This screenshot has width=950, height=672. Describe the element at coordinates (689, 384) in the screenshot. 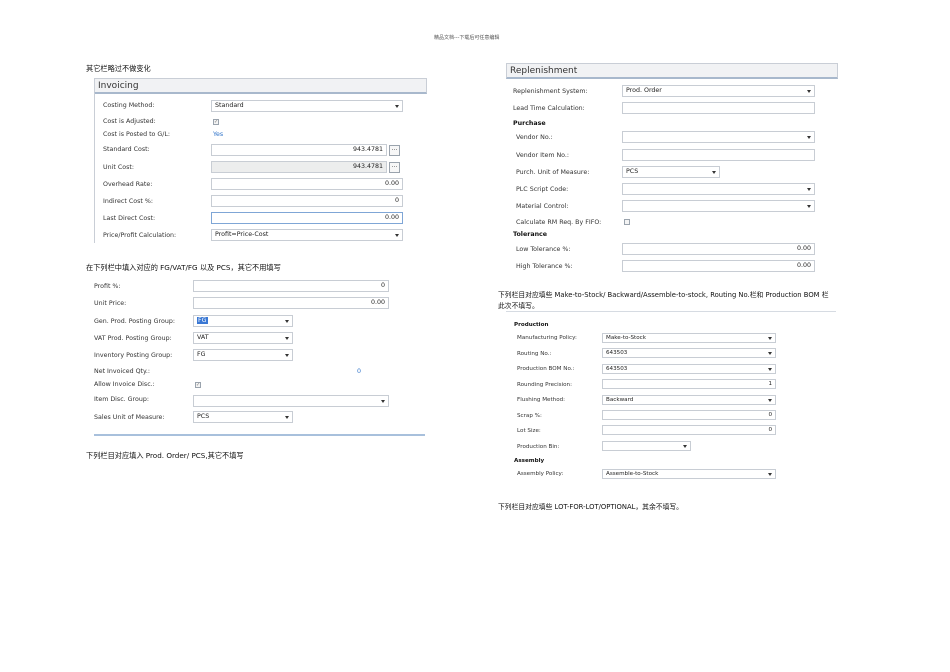

I see `rounding-precision-field: 1` at that location.